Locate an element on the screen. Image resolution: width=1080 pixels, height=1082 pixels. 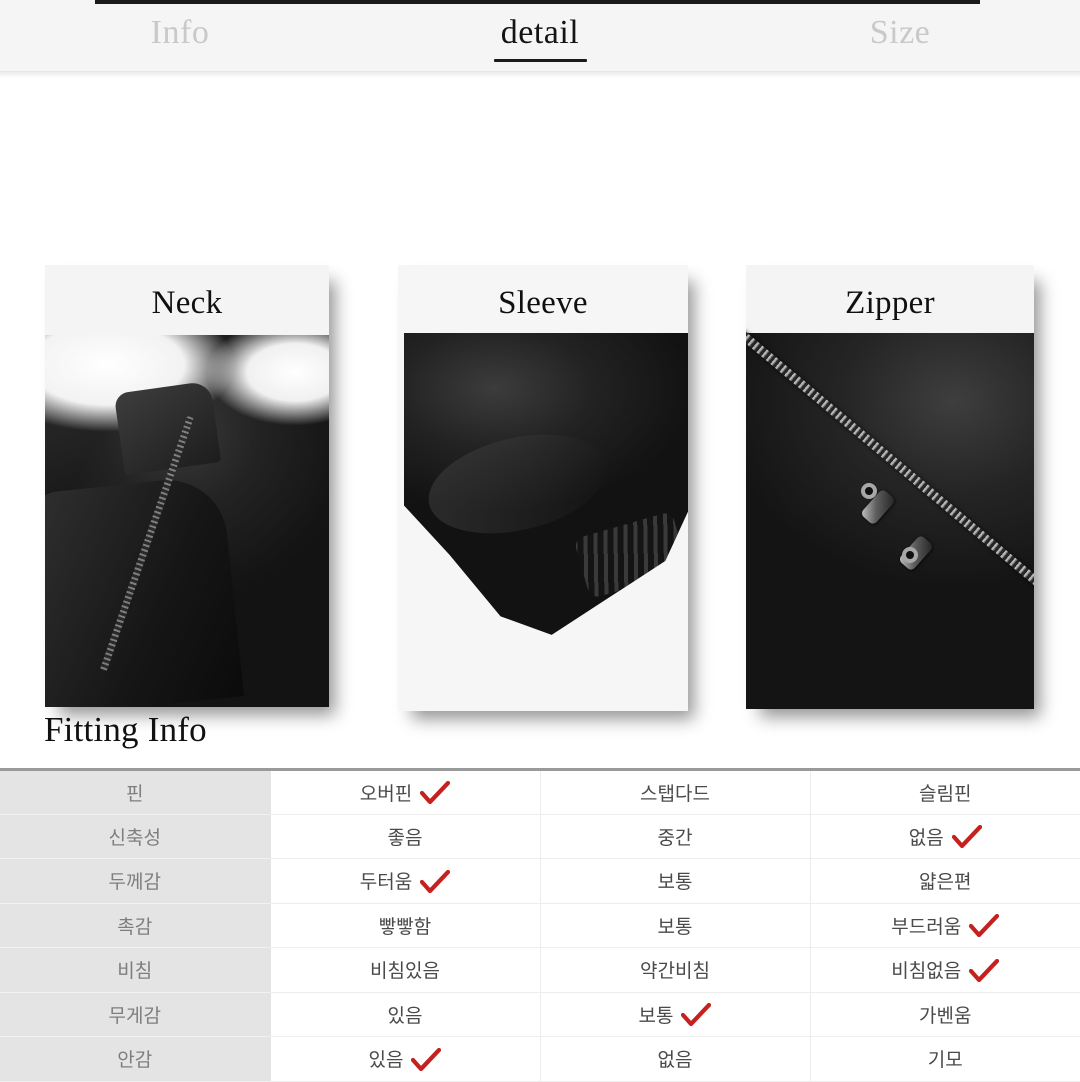
neck-photo-collar-shape is located at coordinates (167, 428).